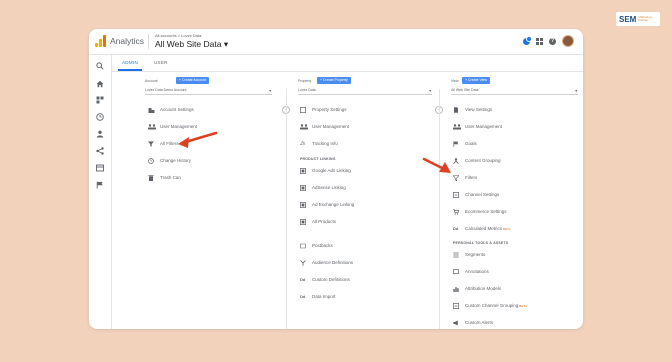  I want to click on apps-grid-icon, so click(539, 41).